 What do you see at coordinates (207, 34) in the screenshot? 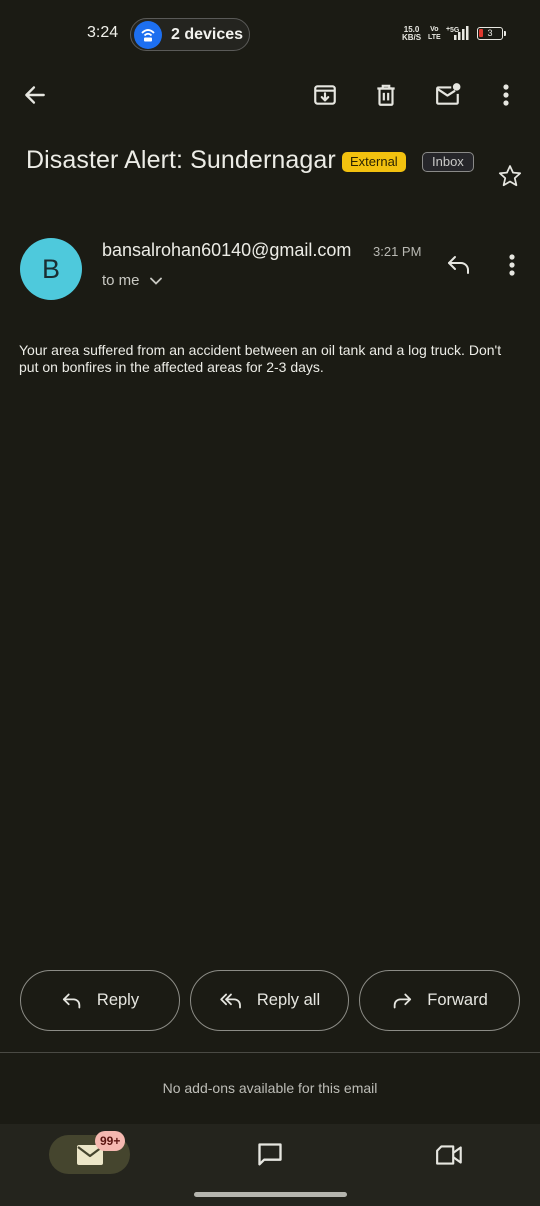
I see `devices-label: 2 devices` at bounding box center [207, 34].